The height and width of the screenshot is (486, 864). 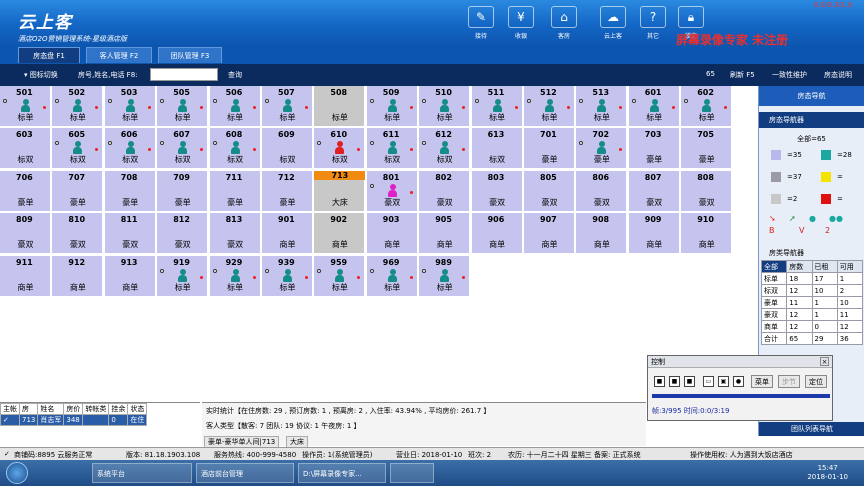 I want to click on screen-icon: ▭, so click(x=708, y=381).